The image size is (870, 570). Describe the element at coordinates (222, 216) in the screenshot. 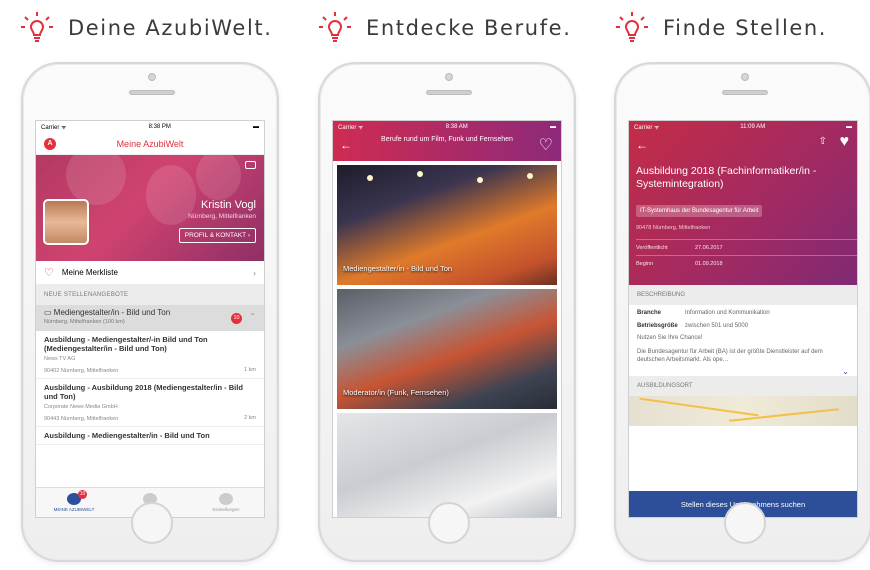

I see `profile-location: Nürnberg, Mittelfranken` at that location.